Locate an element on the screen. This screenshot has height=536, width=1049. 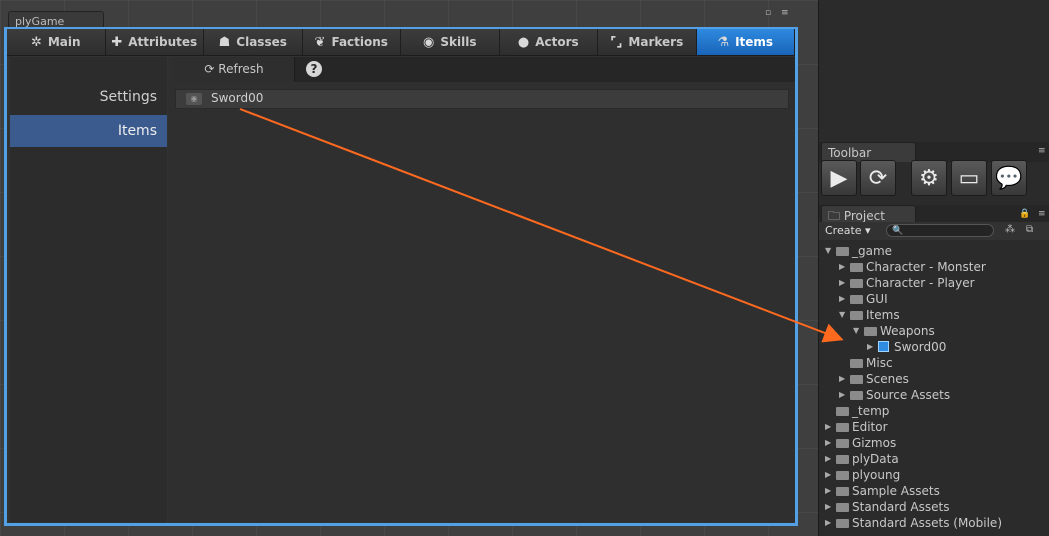
tab-main: ✲ Main is located at coordinates (56, 42).